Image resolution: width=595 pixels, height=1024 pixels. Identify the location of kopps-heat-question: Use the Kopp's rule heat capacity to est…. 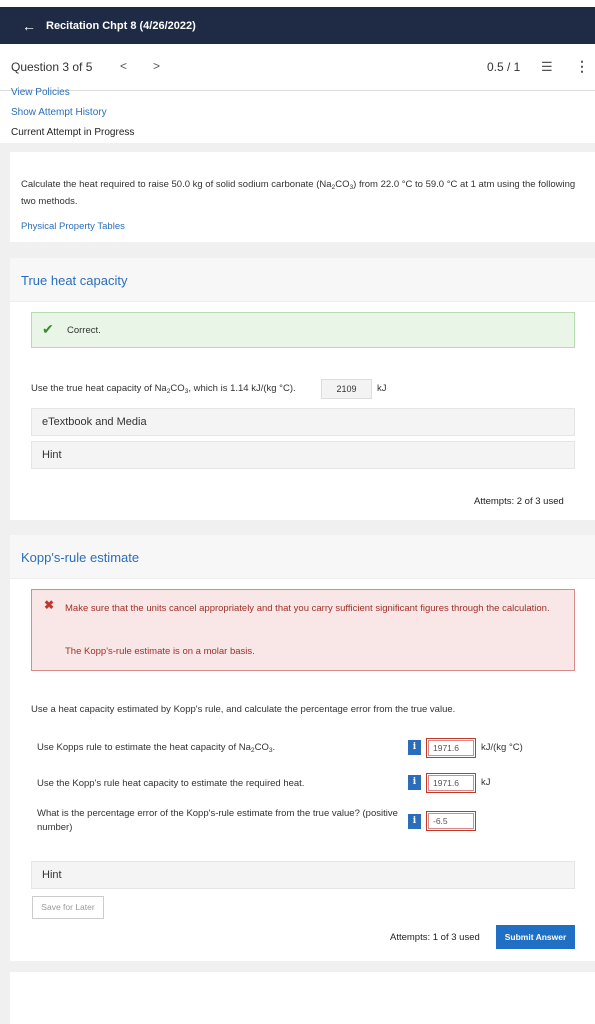
(171, 783).